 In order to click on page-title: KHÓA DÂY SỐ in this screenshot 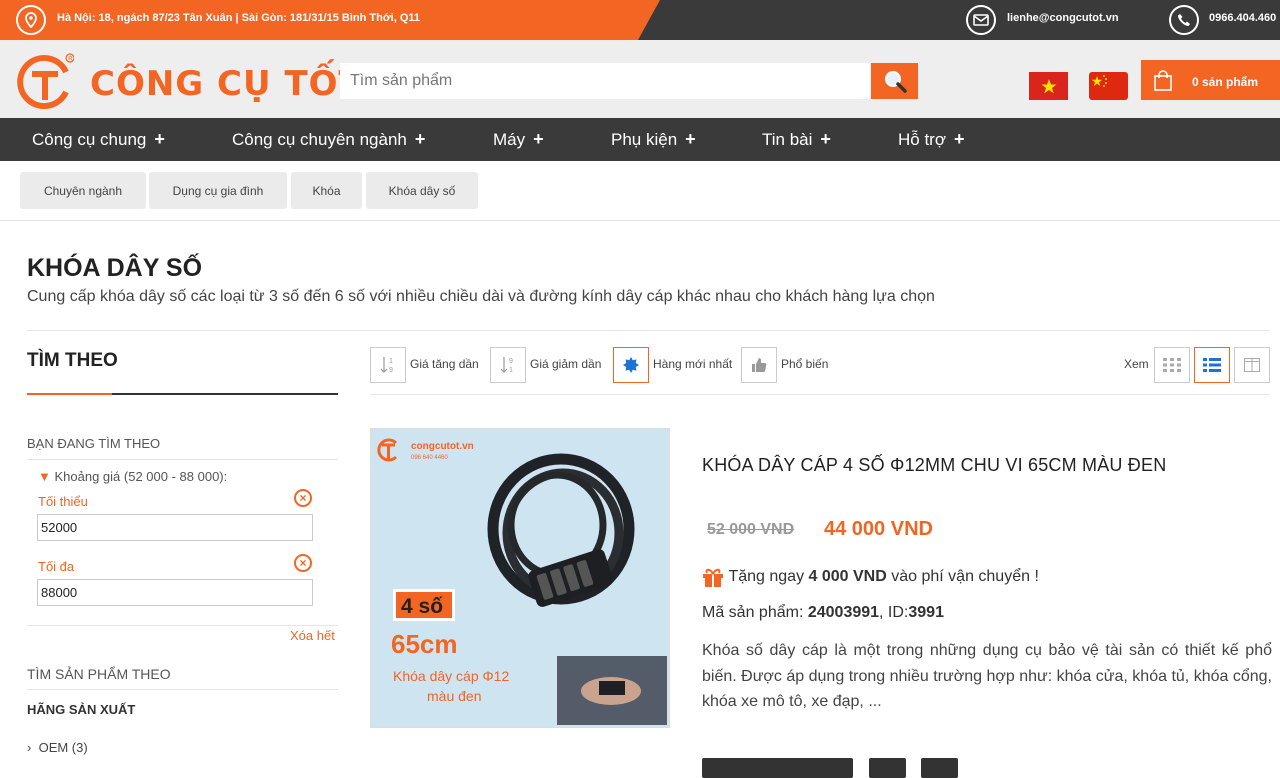, I will do `click(115, 268)`.